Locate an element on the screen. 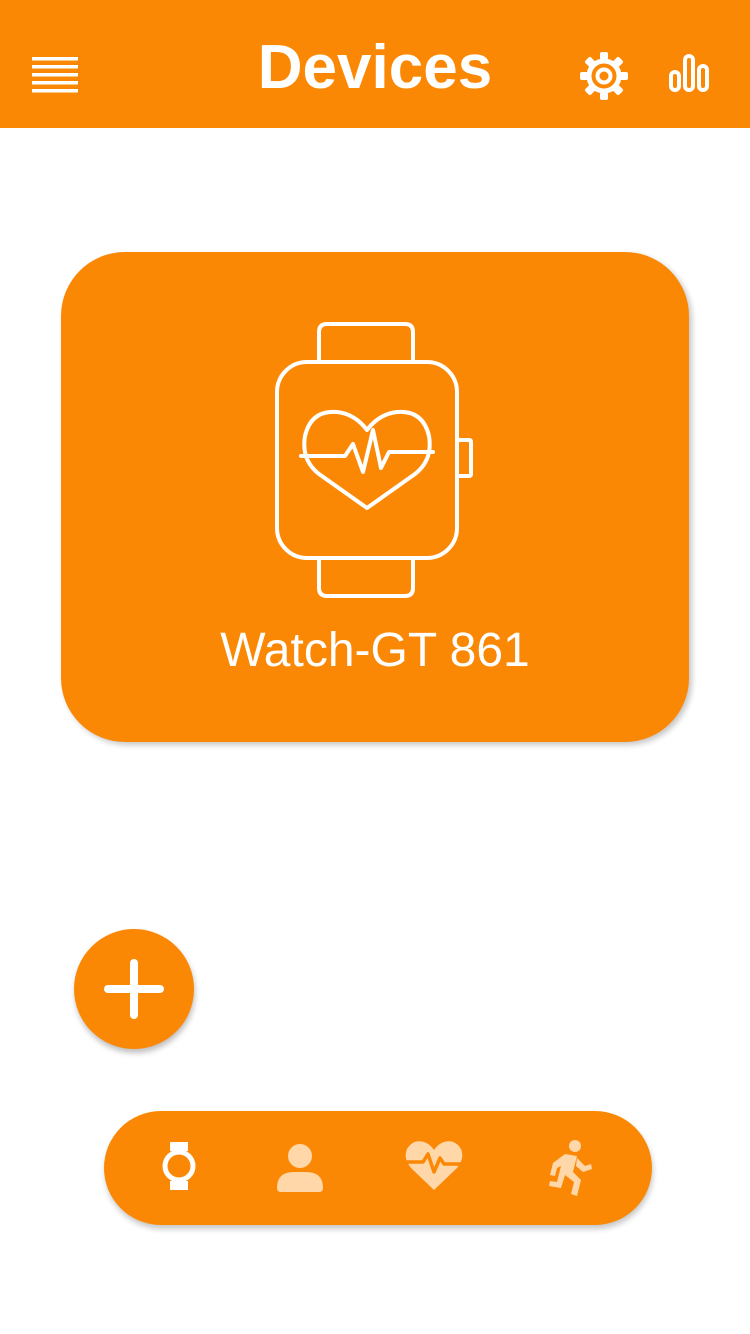  heart-rate-icon is located at coordinates (434, 1165).